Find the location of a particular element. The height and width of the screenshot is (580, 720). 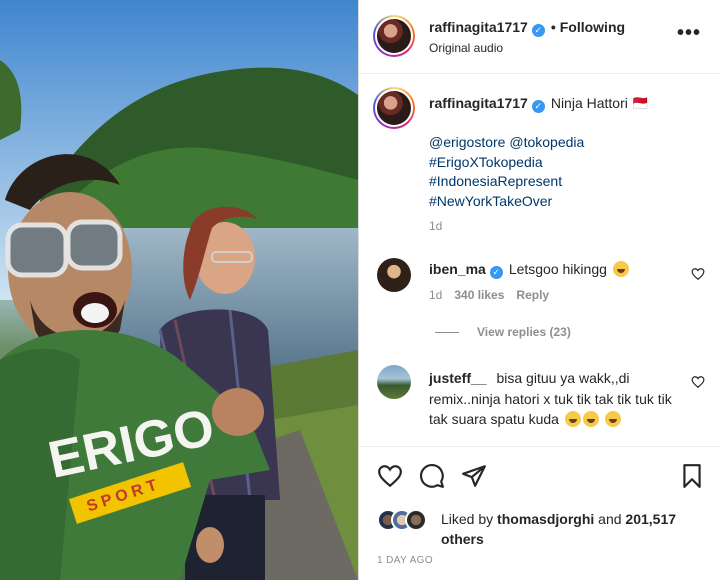

comment-line: iben_ma ✓ Letsgoo hikingg is located at coordinates (529, 270).